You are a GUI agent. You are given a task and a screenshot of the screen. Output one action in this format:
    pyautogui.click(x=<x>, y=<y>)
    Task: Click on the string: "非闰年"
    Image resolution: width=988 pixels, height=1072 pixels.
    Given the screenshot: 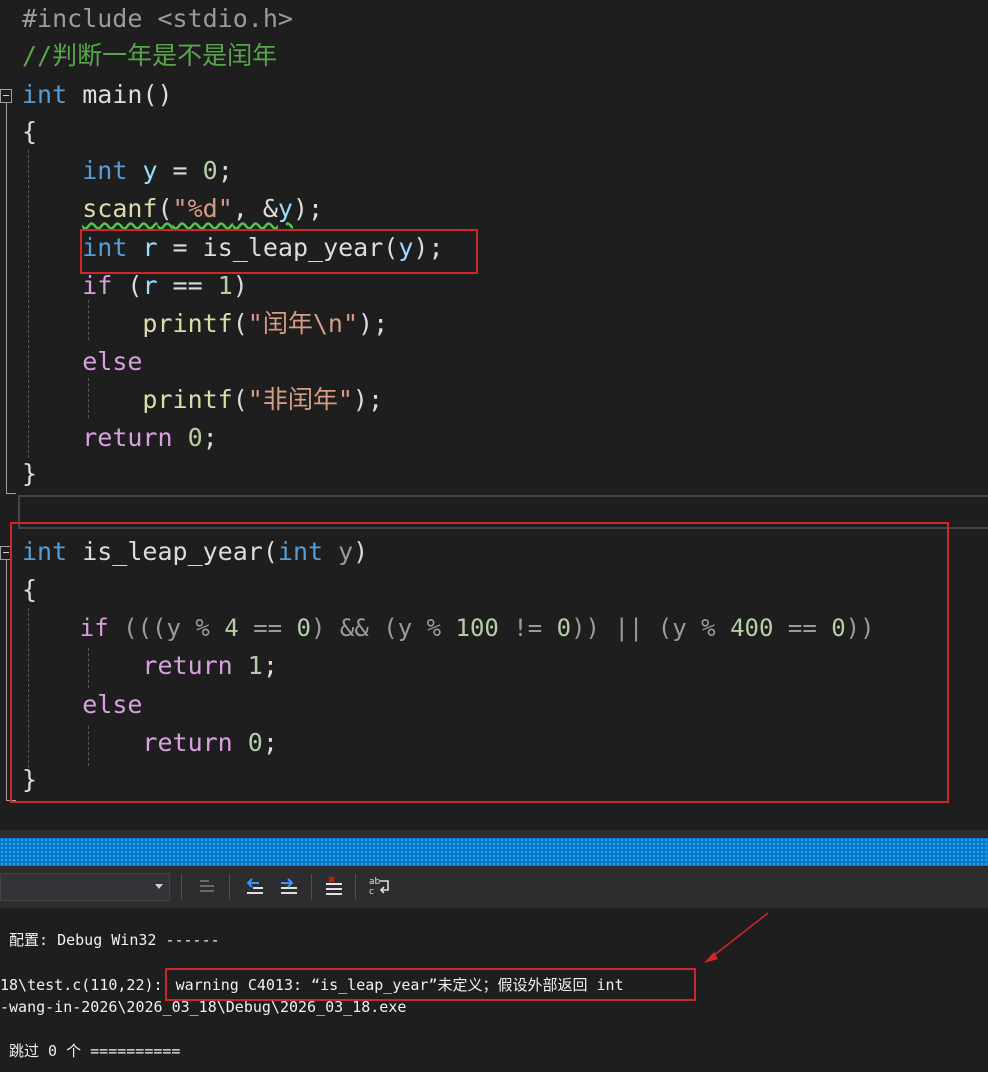 What is the action you would take?
    pyautogui.click(x=300, y=399)
    